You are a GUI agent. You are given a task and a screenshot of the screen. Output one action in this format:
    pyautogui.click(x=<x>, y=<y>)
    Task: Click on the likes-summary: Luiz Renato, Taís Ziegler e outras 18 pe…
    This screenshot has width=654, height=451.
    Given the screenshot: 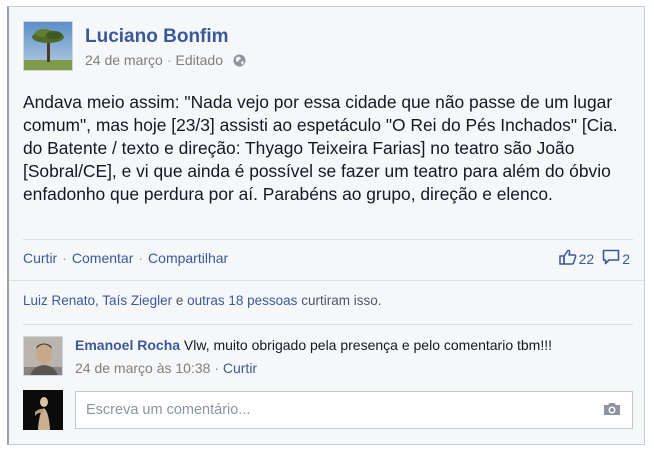 What is the action you would take?
    pyautogui.click(x=202, y=300)
    